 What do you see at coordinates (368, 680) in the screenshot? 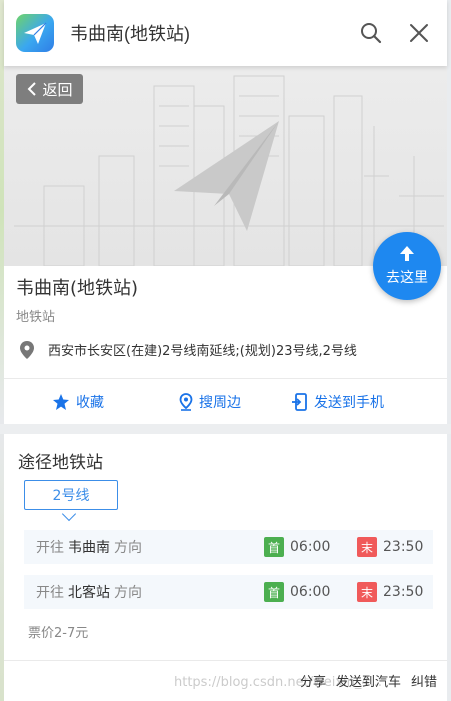
I see `send-to-car-link: 发送到汽车` at bounding box center [368, 680].